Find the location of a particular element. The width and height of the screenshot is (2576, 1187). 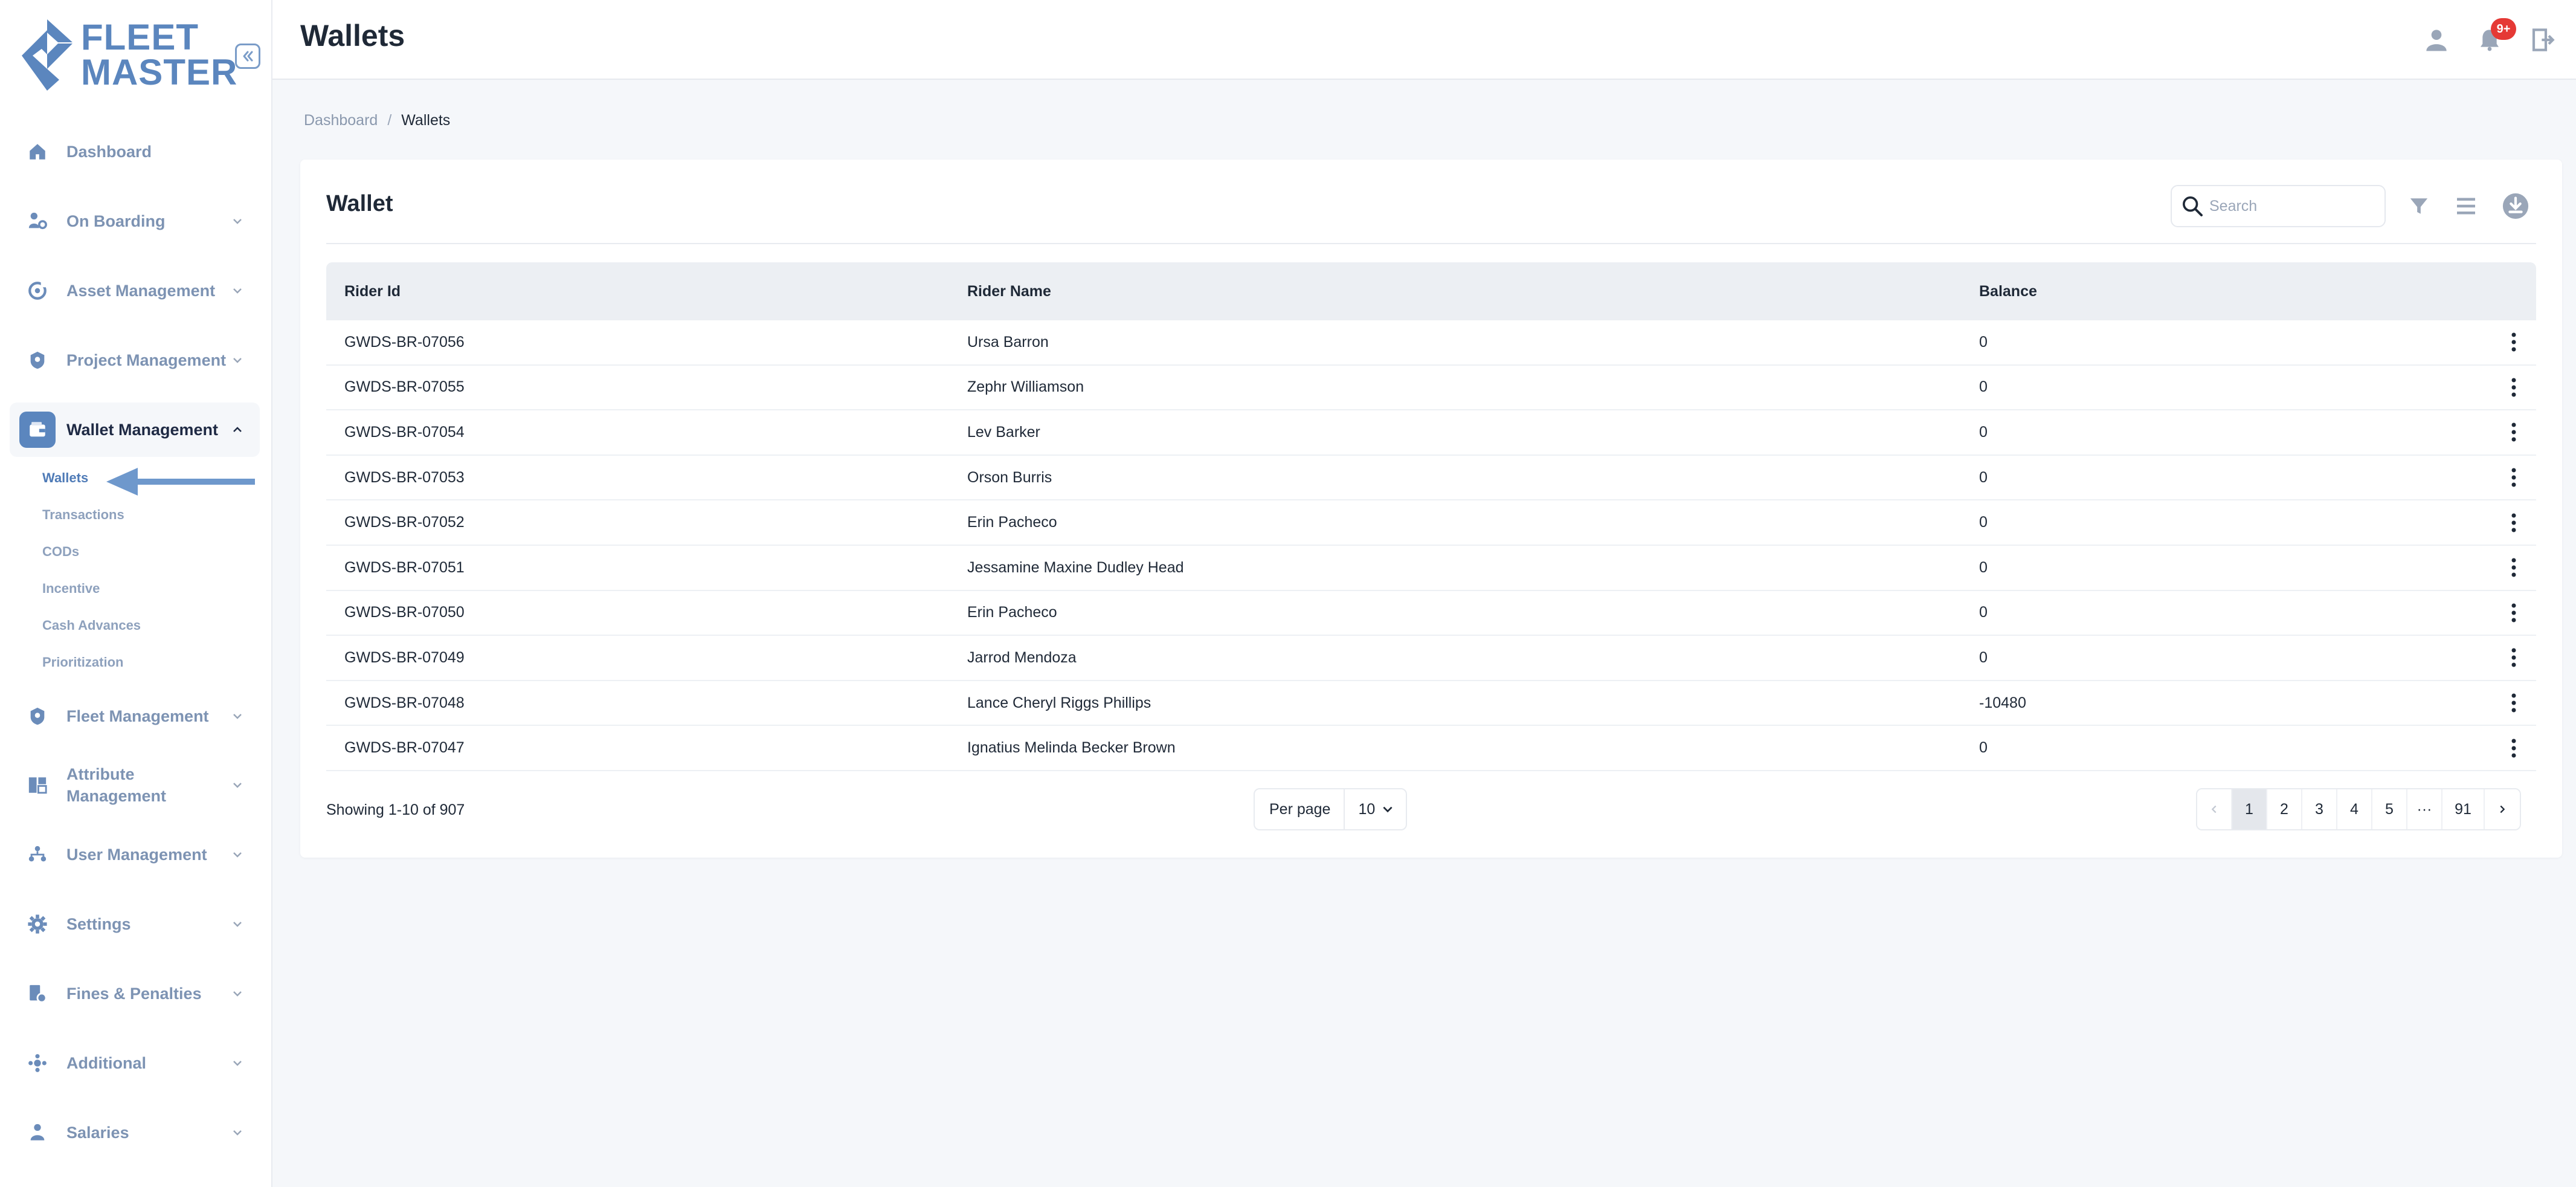

page-button: 91 is located at coordinates (2463, 809).